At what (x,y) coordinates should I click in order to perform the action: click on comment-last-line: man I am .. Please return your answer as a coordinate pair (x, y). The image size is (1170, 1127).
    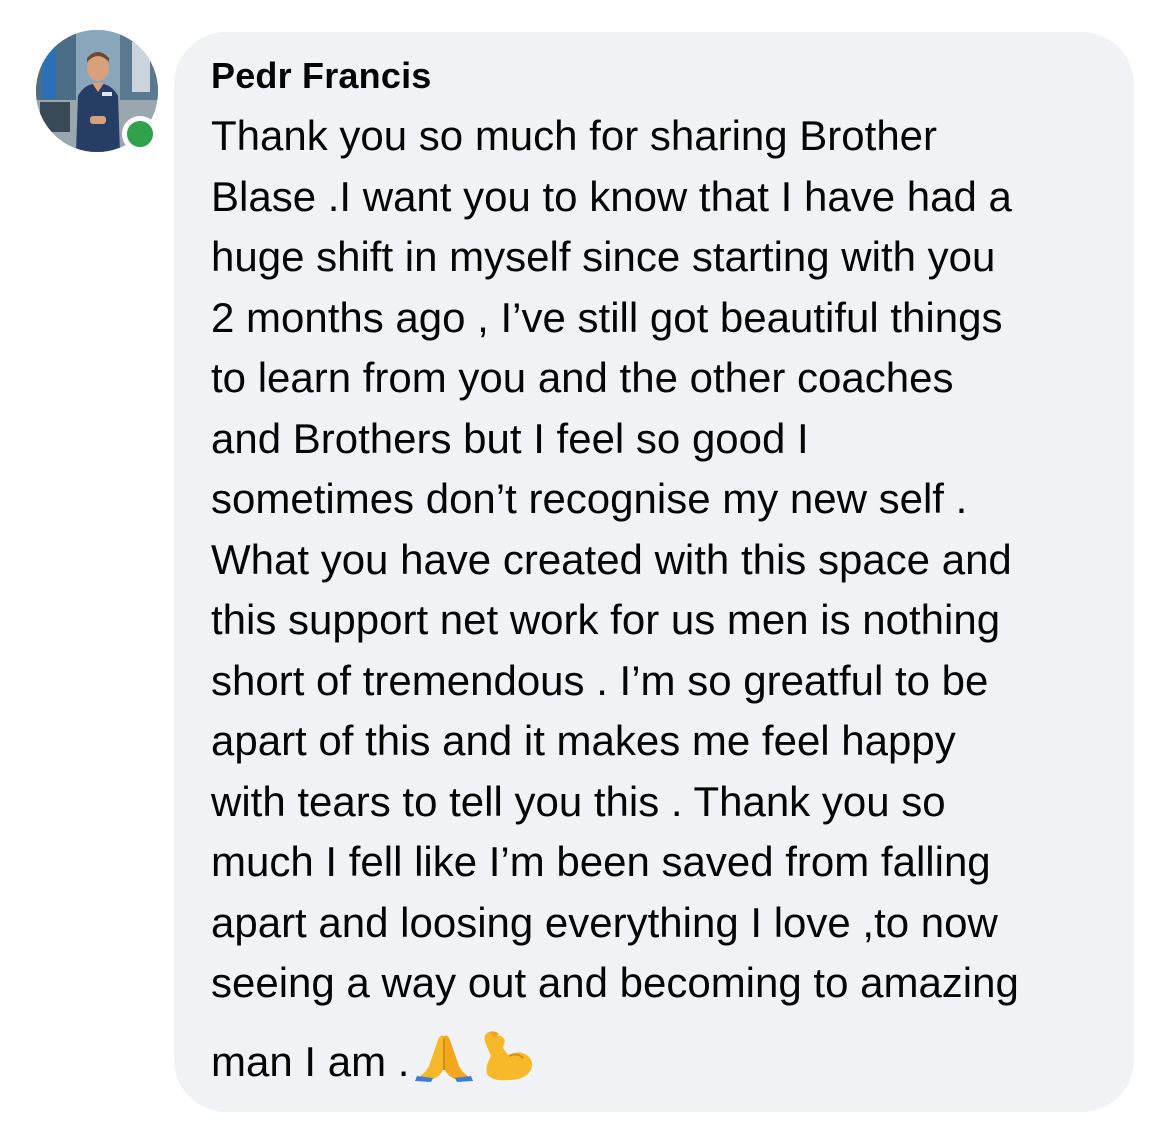
    Looking at the image, I should click on (657, 1064).